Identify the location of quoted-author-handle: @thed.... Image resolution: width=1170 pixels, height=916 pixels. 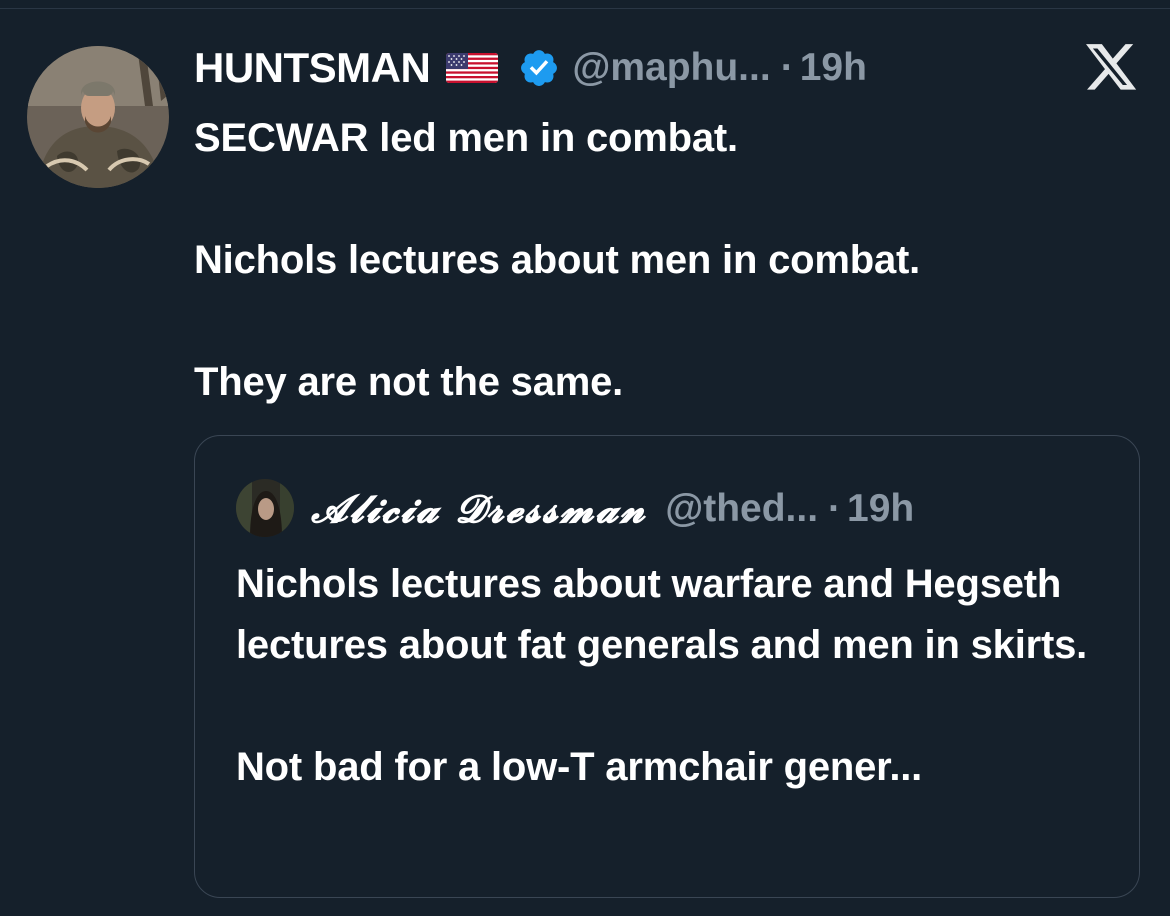
(741, 509).